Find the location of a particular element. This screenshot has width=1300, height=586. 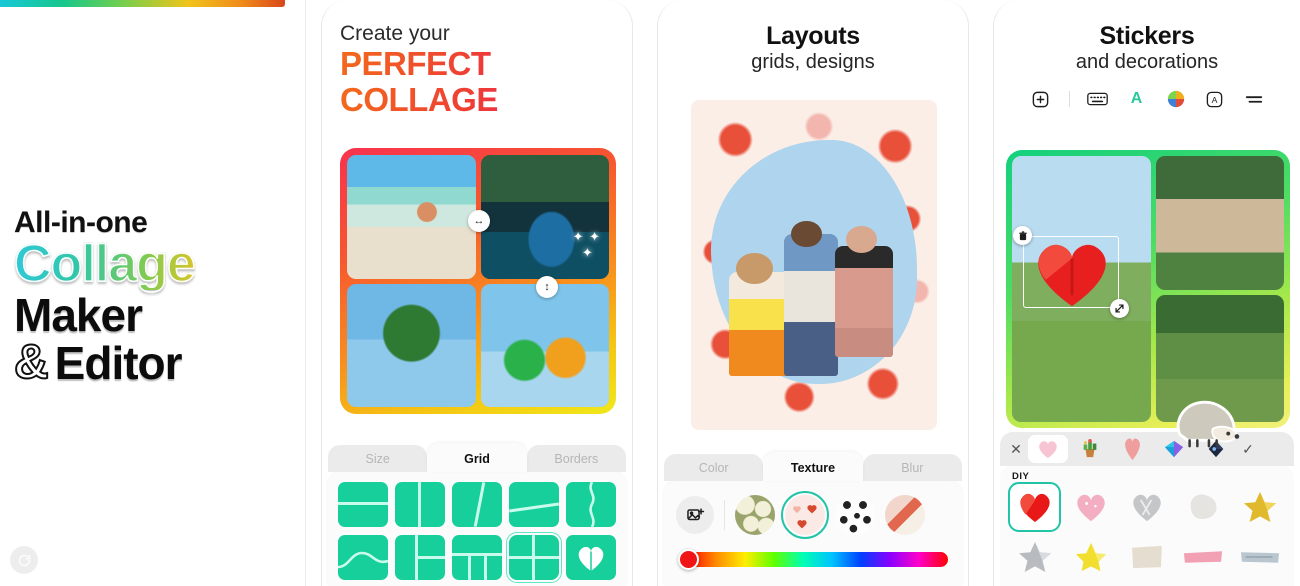

panel4-header: Stickers and decorations is located at coordinates (1147, 37).